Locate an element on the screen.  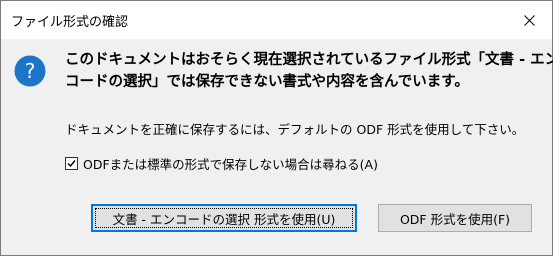
detail-message: ドキュメントを正確に保存するには、デフォルトの ODF 形式を使用して下さい。 is located at coordinates (295, 129).